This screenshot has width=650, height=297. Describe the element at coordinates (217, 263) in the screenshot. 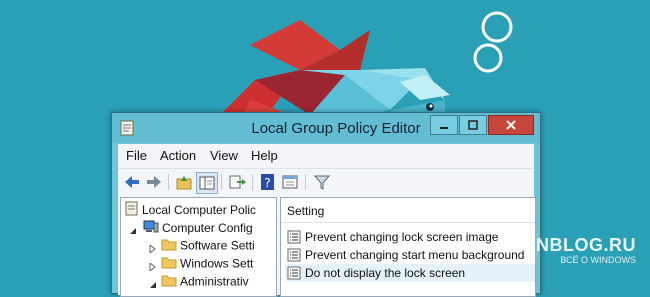

I see `tree-item-label: Windows Sett` at that location.